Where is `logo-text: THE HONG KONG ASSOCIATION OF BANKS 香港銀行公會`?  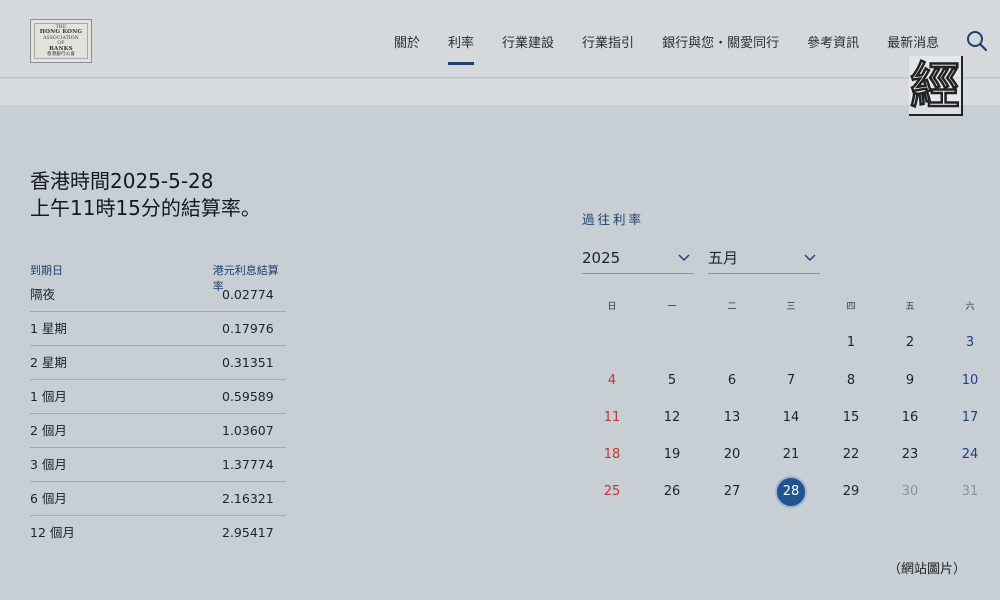
logo-text: THE HONG KONG ASSOCIATION OF BANKS 香港銀行公會 is located at coordinates (61, 41).